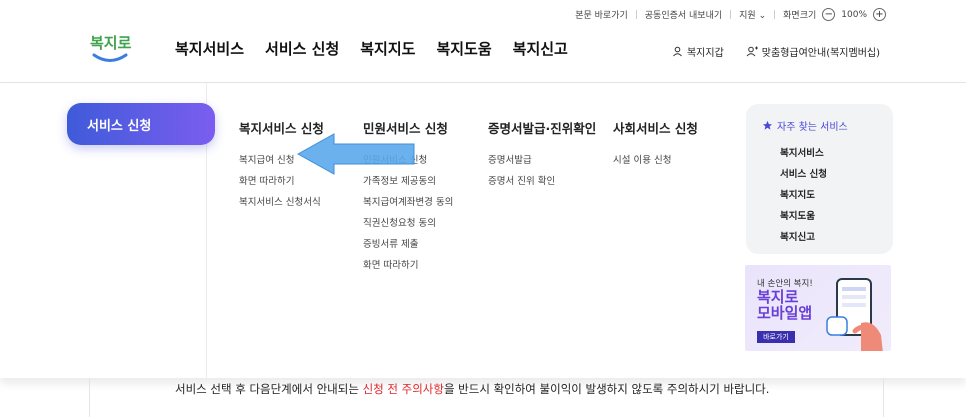 Image resolution: width=966 pixels, height=417 pixels. Describe the element at coordinates (836, 218) in the screenshot. I see `favorite-item: 복지도움` at that location.